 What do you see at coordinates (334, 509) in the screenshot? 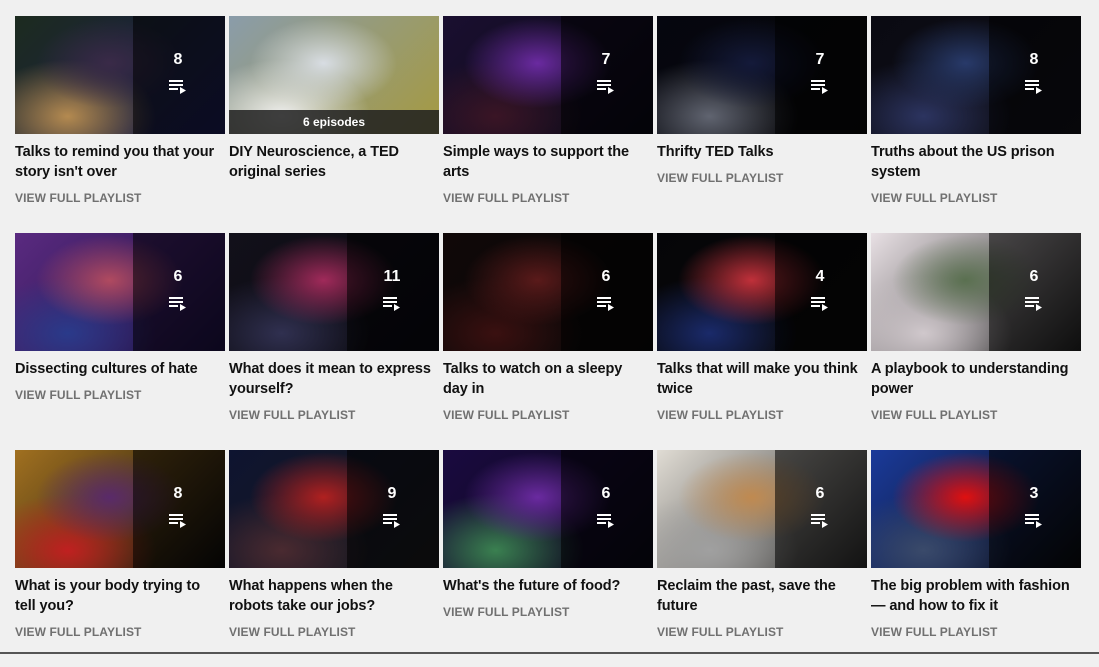
I see `playlist-thumbnail: 9` at bounding box center [334, 509].